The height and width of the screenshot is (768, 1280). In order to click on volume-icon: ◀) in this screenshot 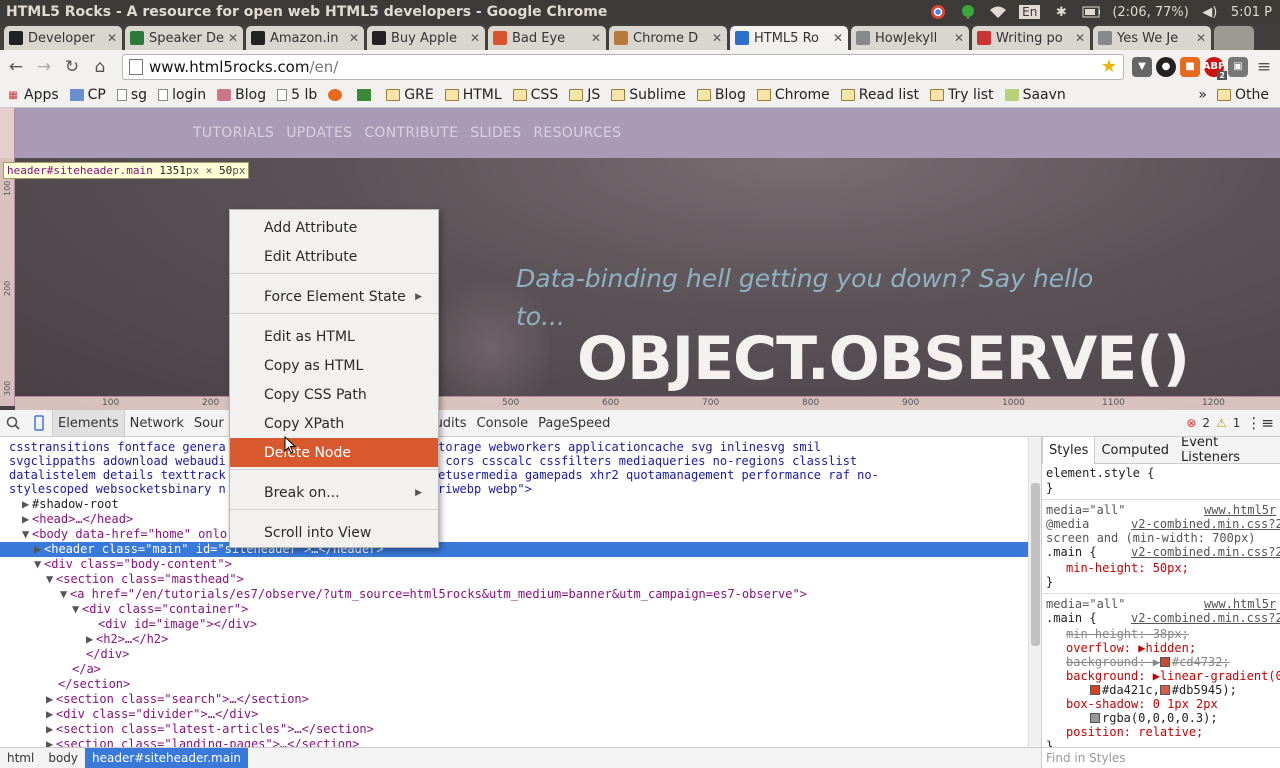, I will do `click(1210, 12)`.